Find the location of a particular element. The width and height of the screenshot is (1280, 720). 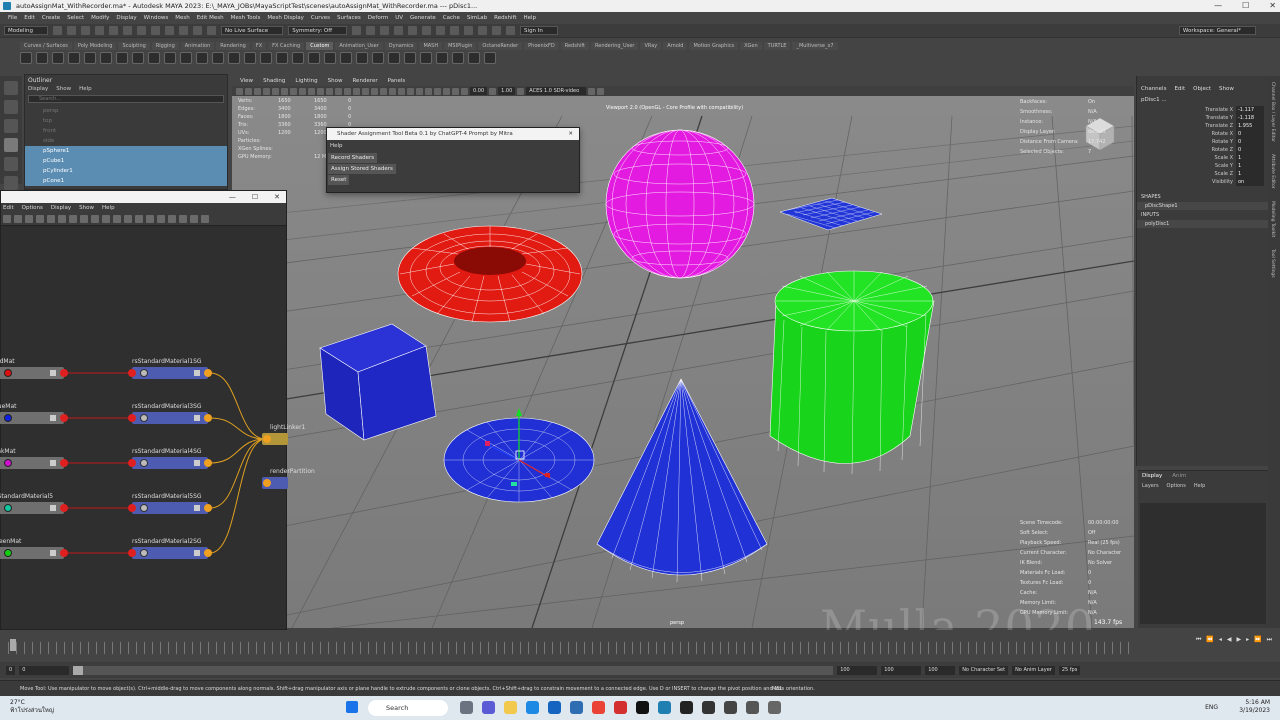

shelf-tab-multiverse-x7: _Multiverse_x7 is located at coordinates (815, 46).